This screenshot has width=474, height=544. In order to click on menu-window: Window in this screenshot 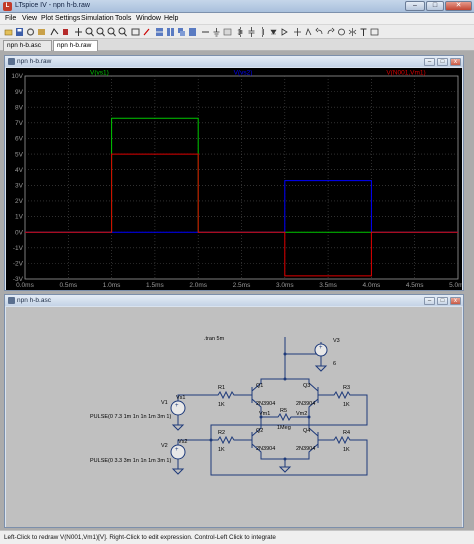, I will do `click(148, 18)`.